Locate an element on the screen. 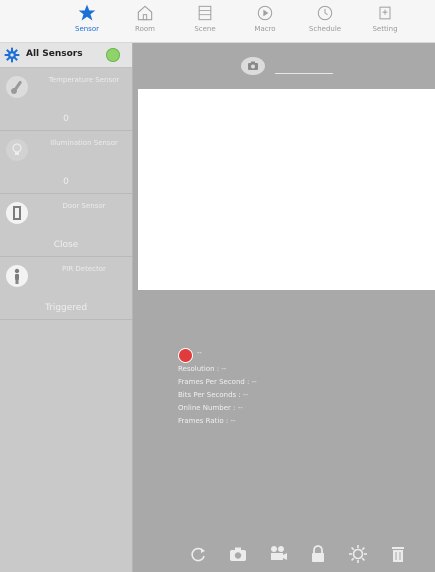 The image size is (435, 572). trash-icon is located at coordinates (398, 554).